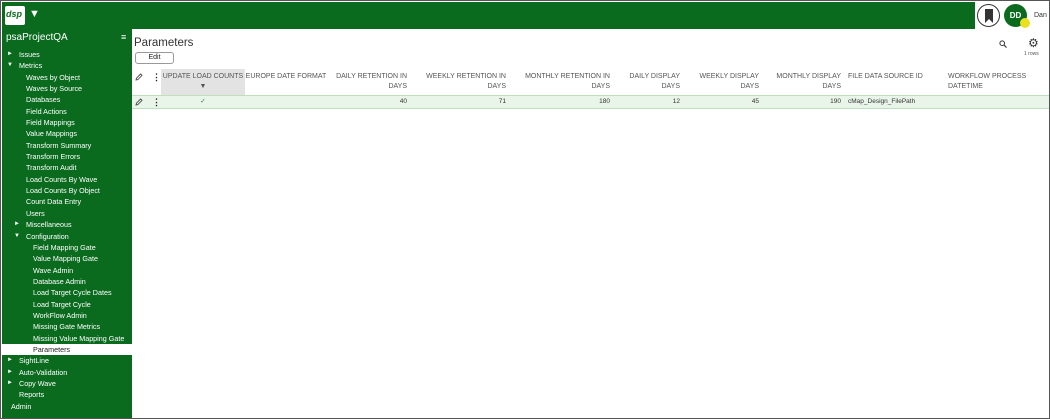 Image resolution: width=1050 pixels, height=419 pixels. What do you see at coordinates (139, 80) in the screenshot?
I see `edit-column-pencil-icon` at bounding box center [139, 80].